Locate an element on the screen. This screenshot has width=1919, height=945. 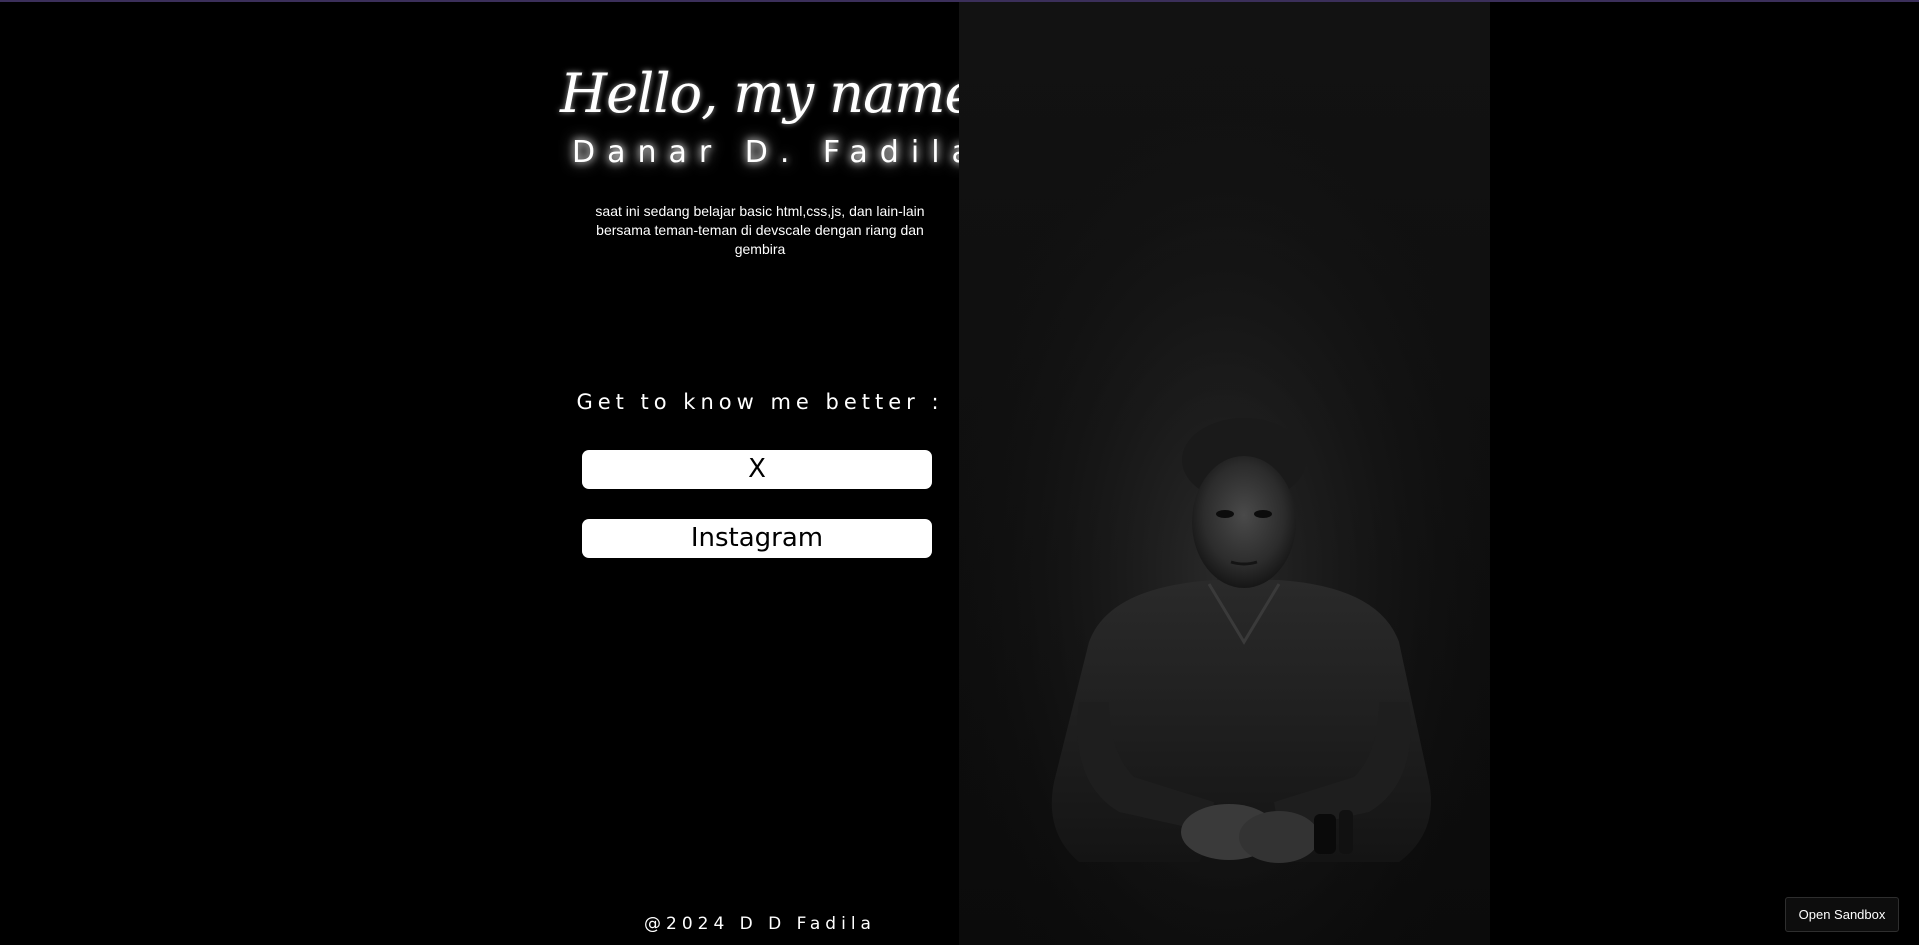
name-heading: Danar D. Fadila is located at coordinates (777, 152).